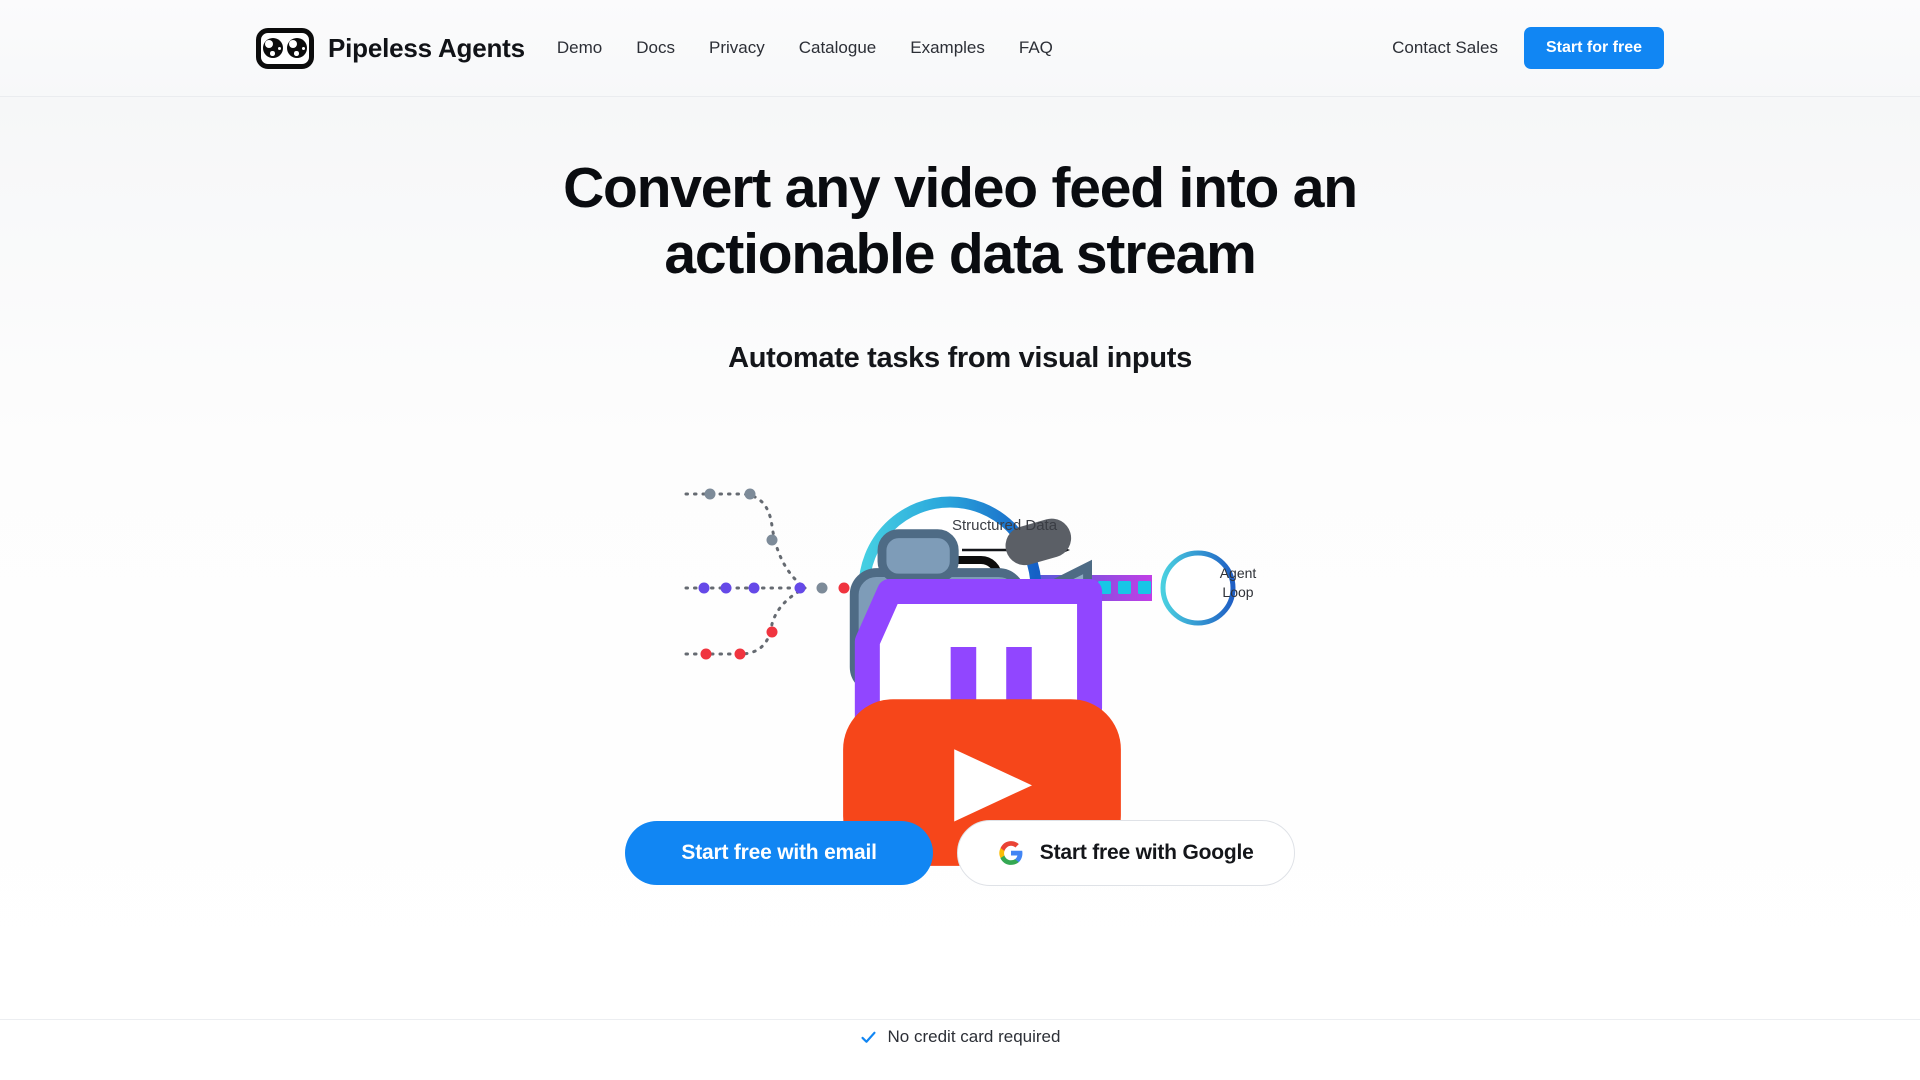 The width and height of the screenshot is (1920, 1080). Describe the element at coordinates (737, 48) in the screenshot. I see `nav-item-privacy: Privacy` at that location.